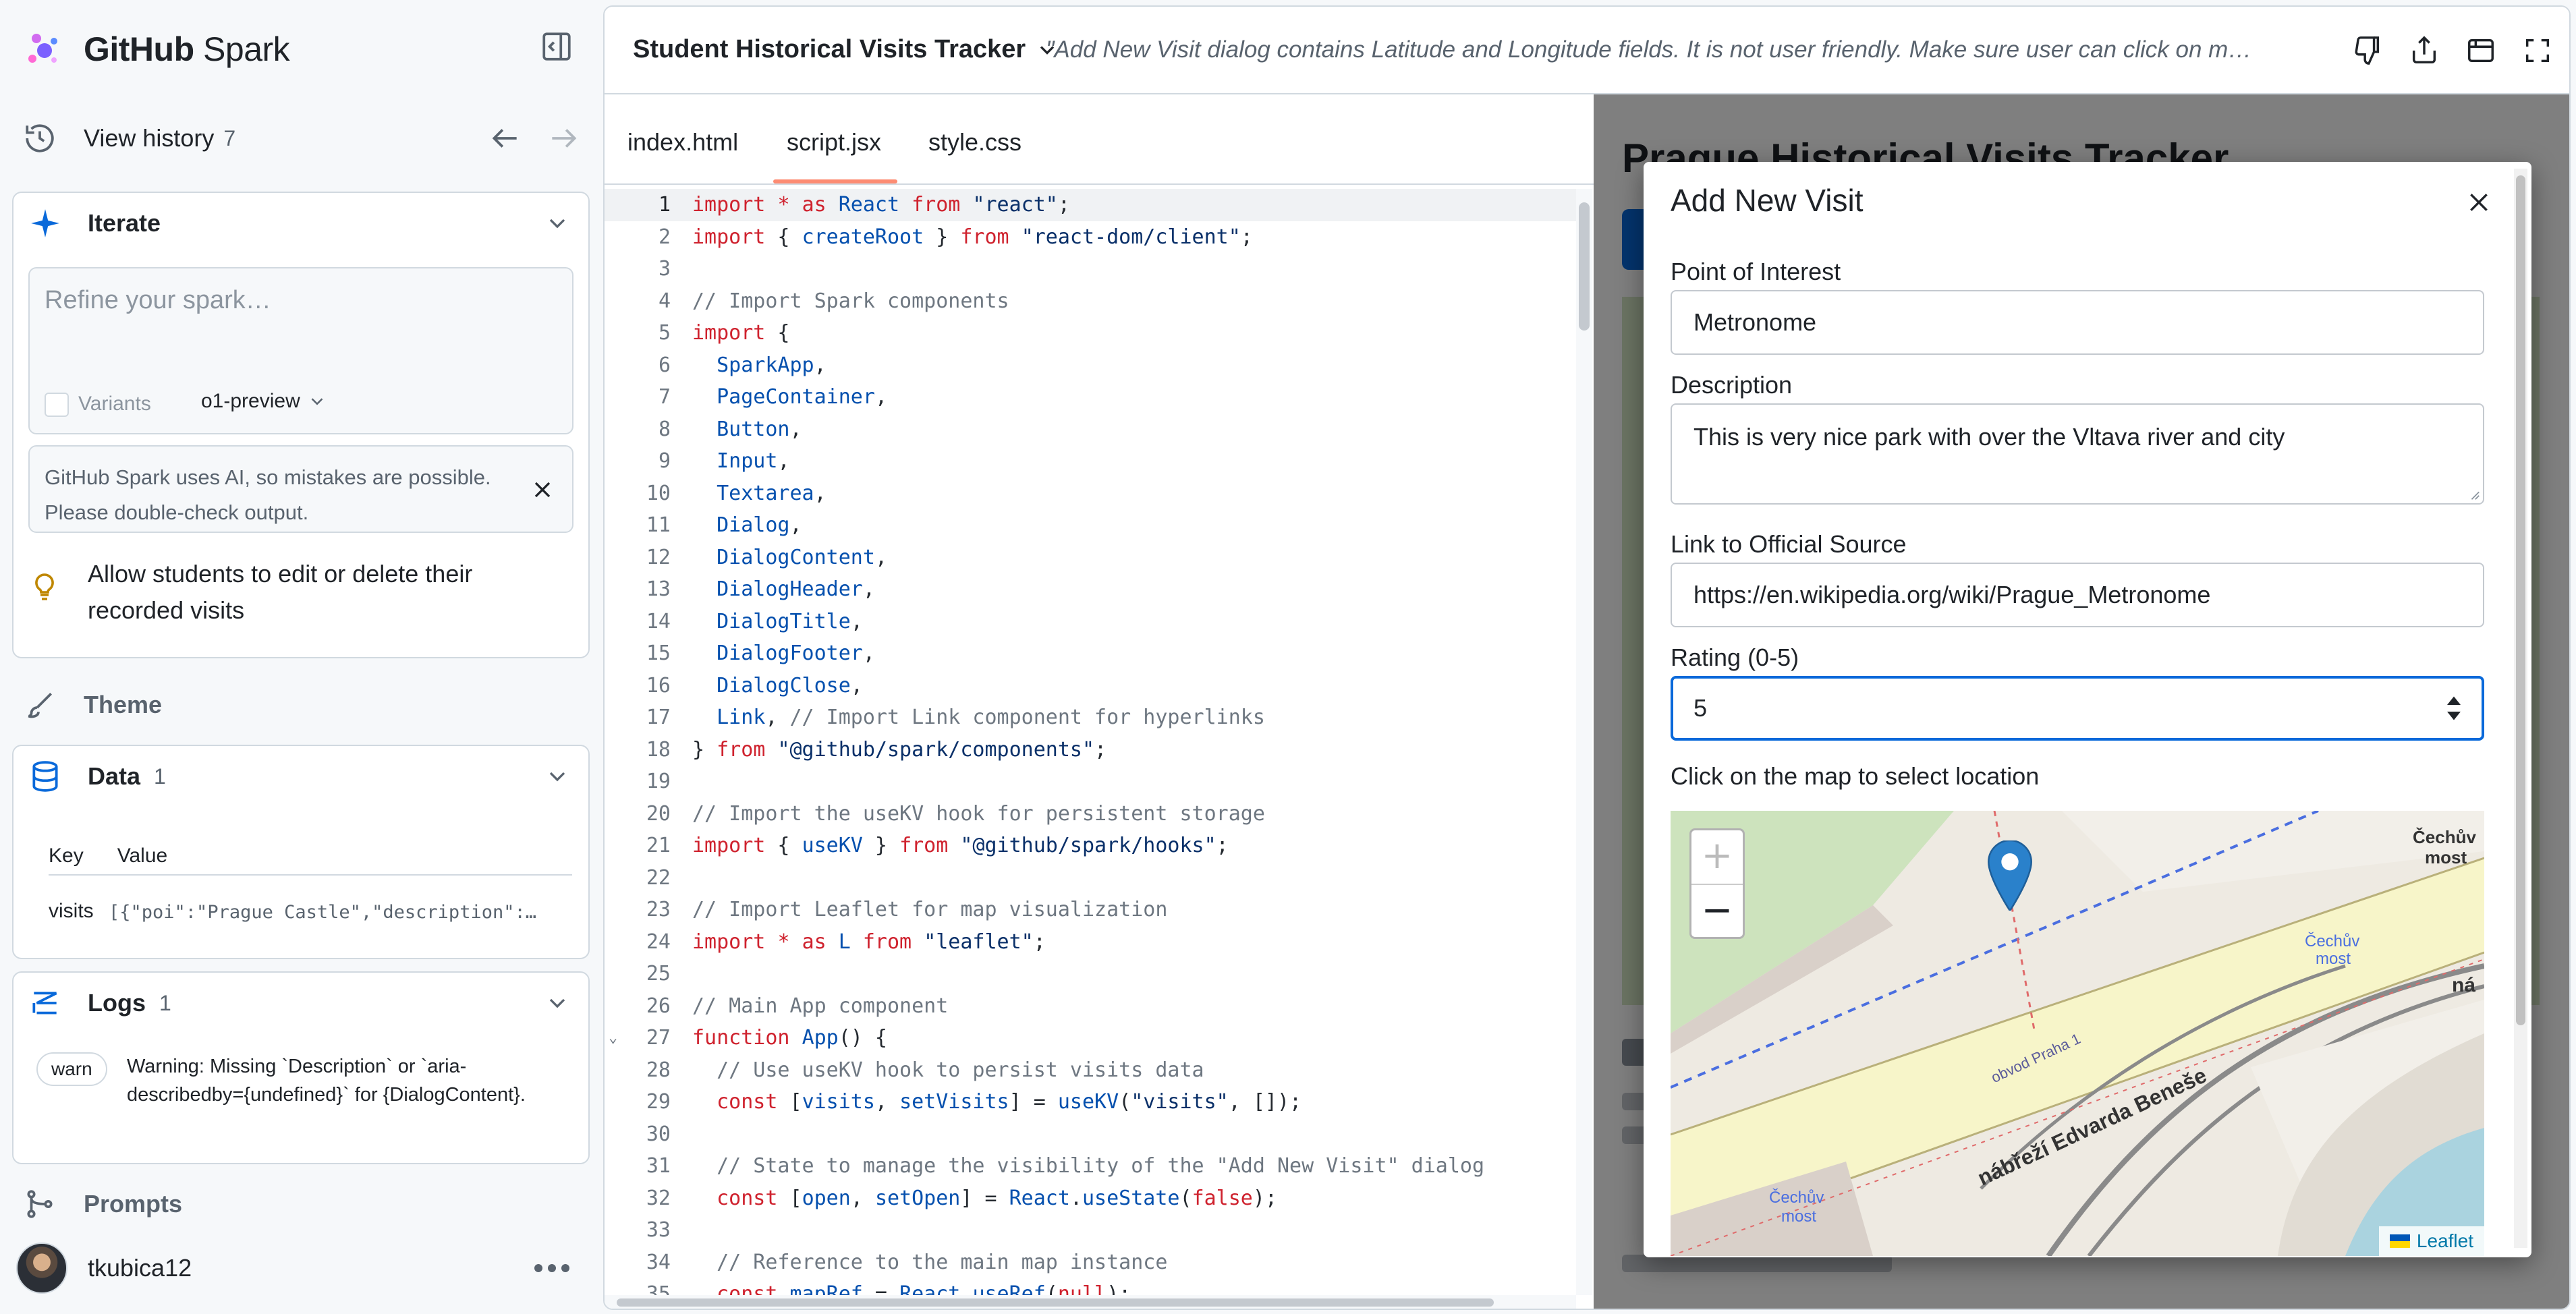 The width and height of the screenshot is (2576, 1314). Describe the element at coordinates (2010, 875) in the screenshot. I see `map-marker-icon` at that location.